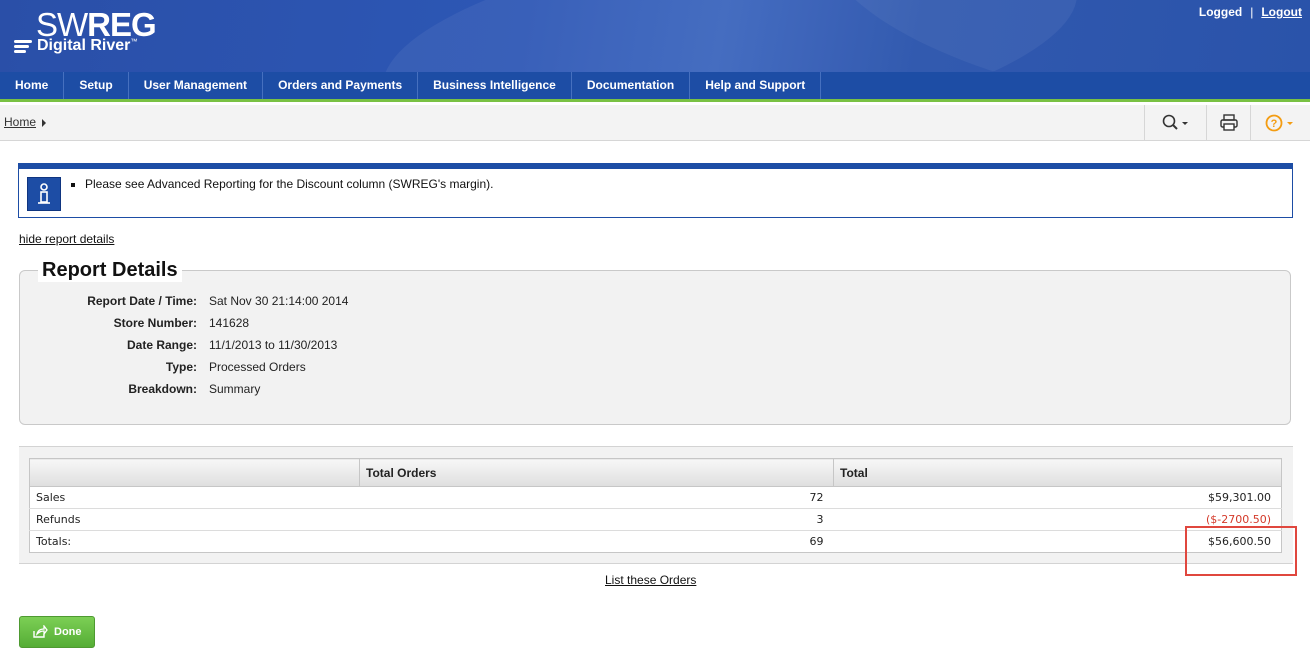  What do you see at coordinates (194, 541) in the screenshot?
I see `row-label: Totals:` at bounding box center [194, 541].